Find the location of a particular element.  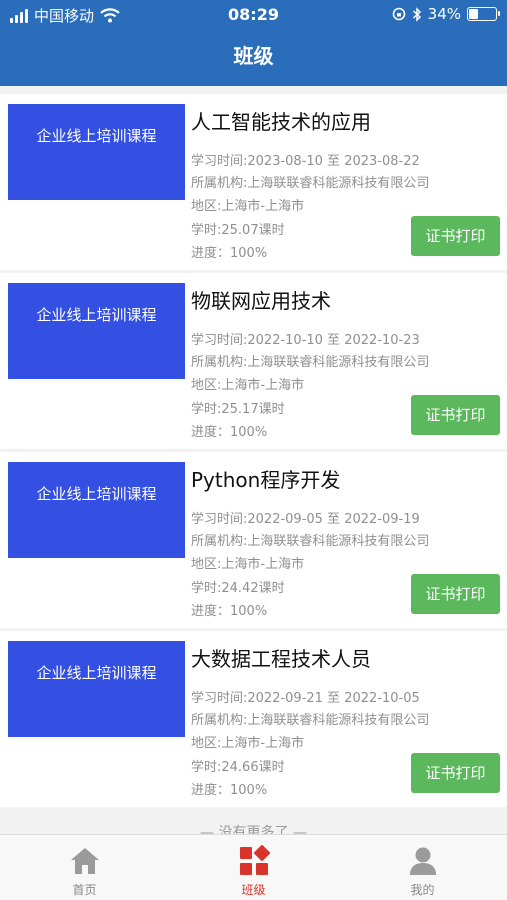

course-title: 物联网应用技术 is located at coordinates (261, 299).